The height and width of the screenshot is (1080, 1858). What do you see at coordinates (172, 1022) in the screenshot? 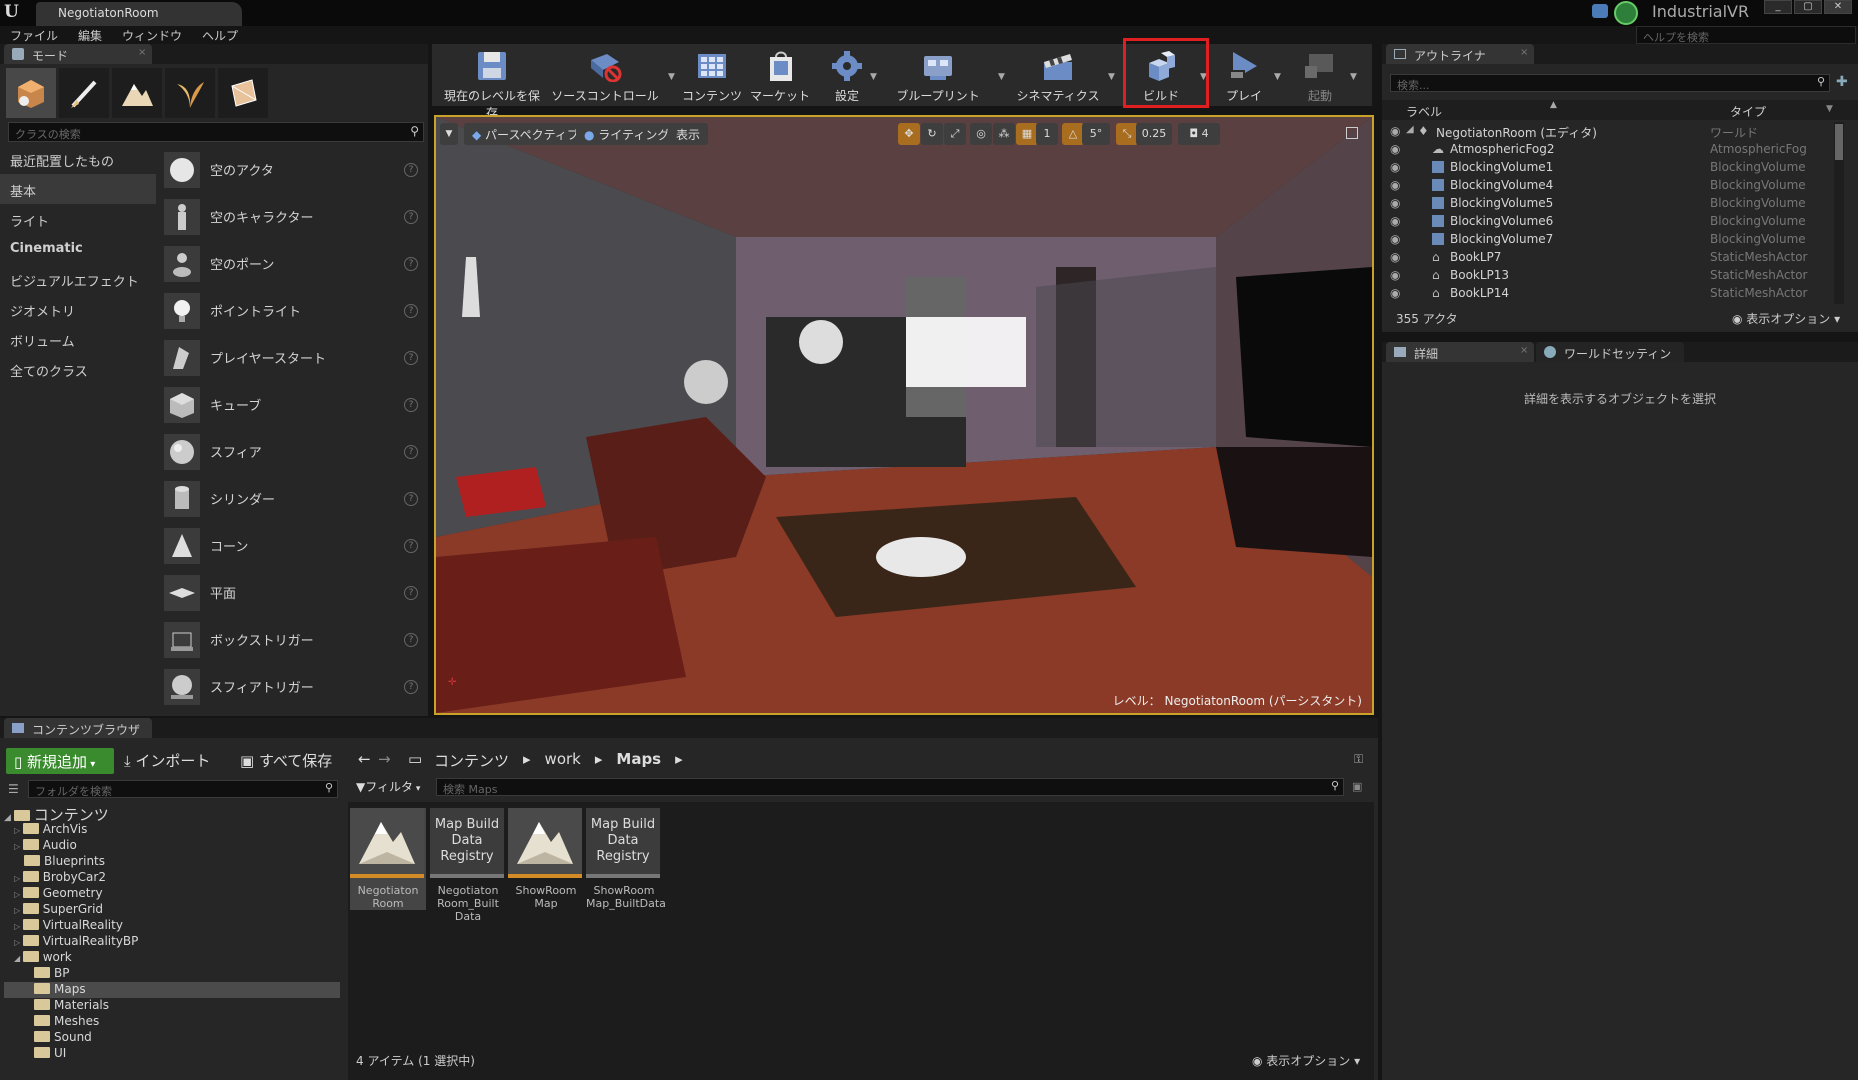
I see `tree-item-meshes: Meshes` at bounding box center [172, 1022].